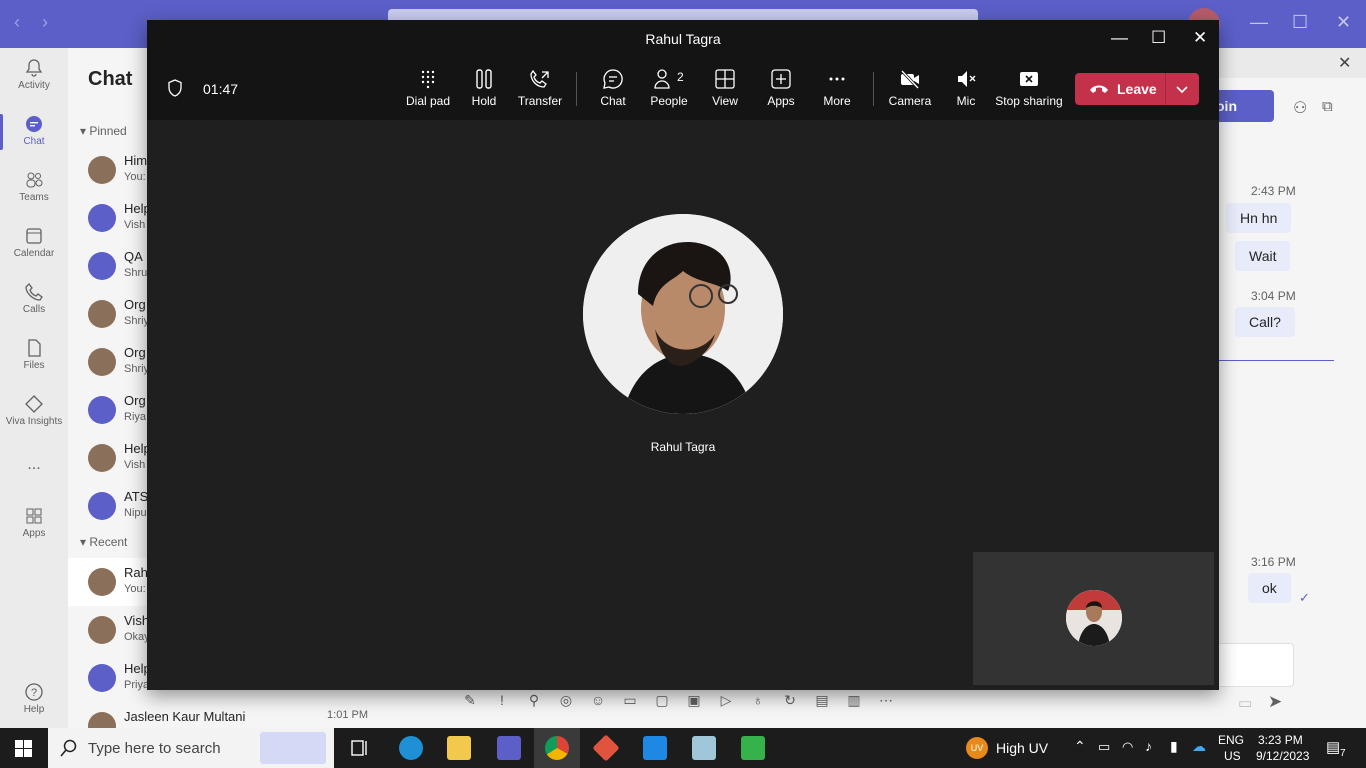 The width and height of the screenshot is (1366, 768). I want to click on clock-time: 3:23 PM, so click(1280, 740).